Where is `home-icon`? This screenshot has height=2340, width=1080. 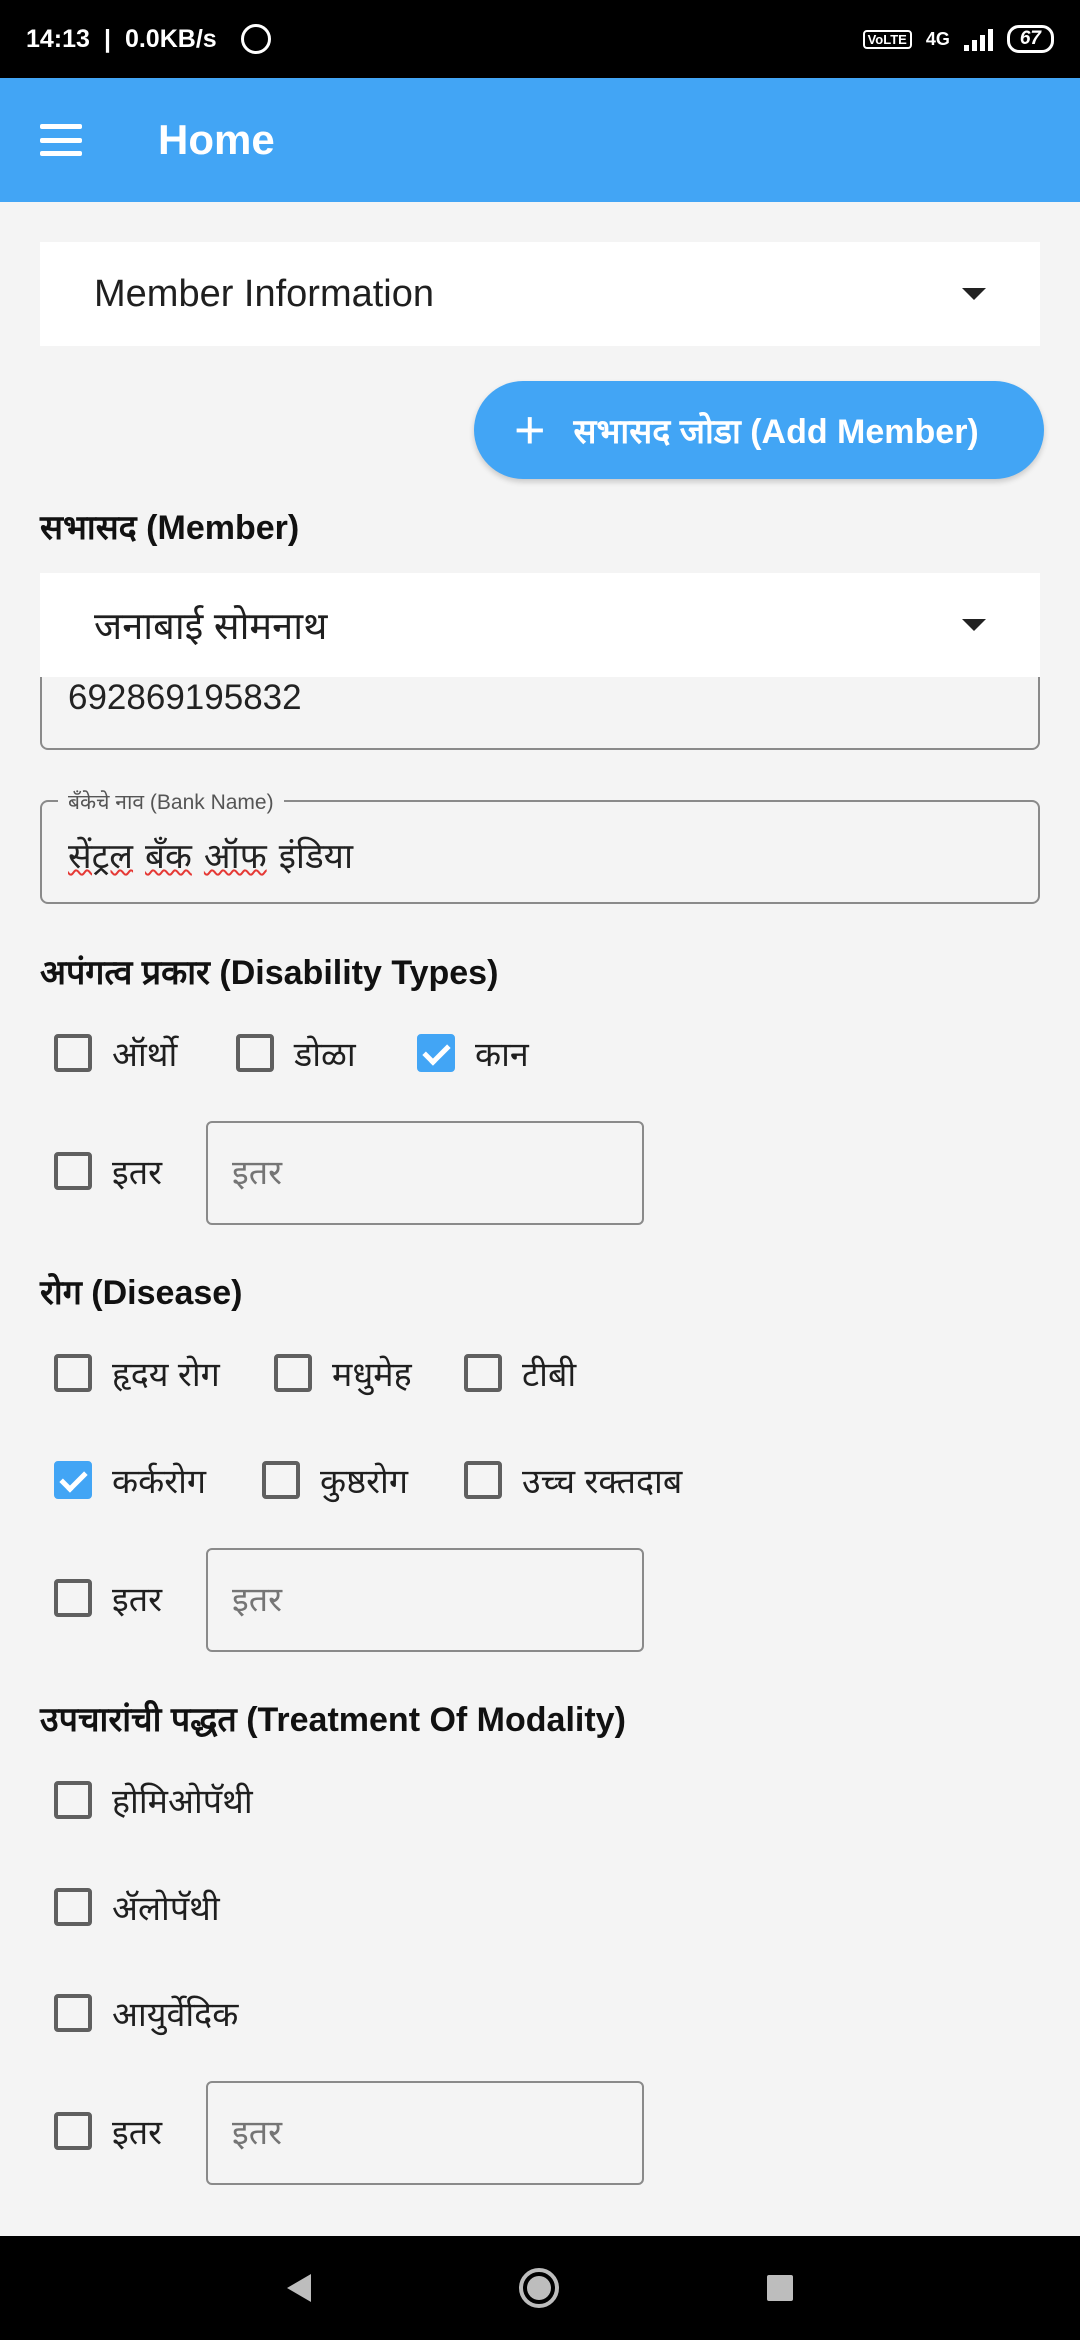 home-icon is located at coordinates (539, 2288).